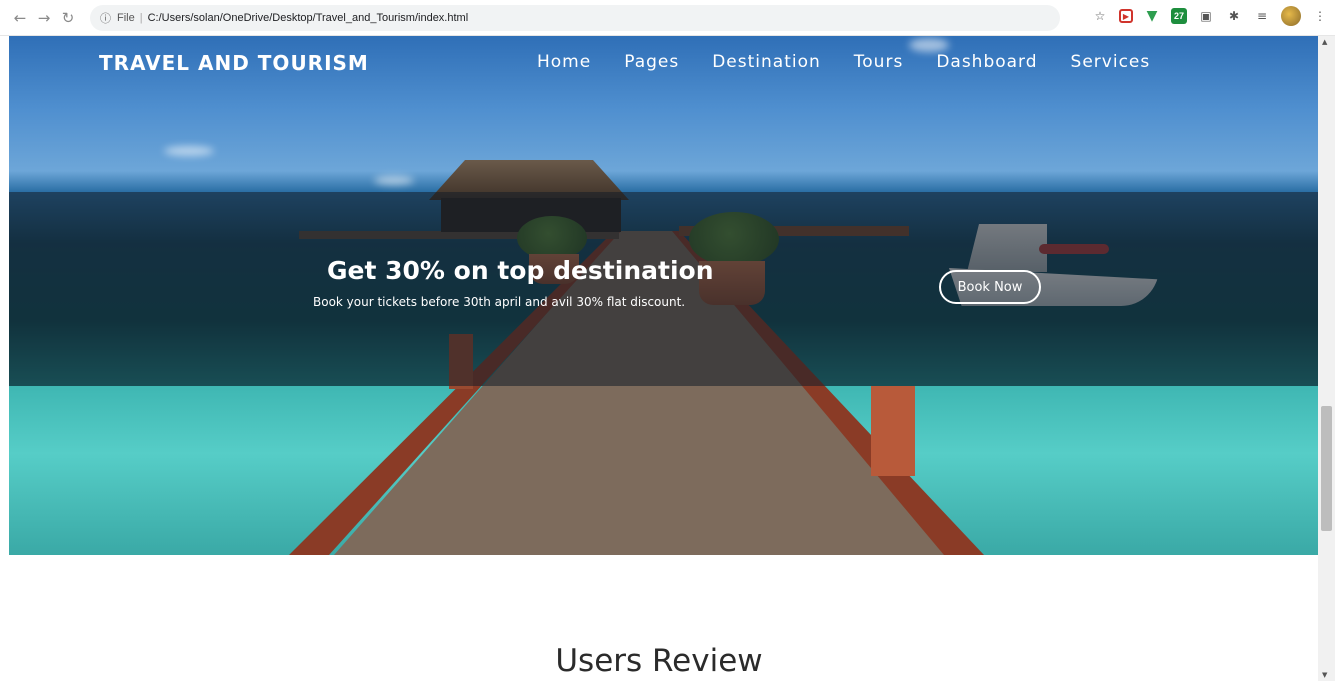 This screenshot has width=1335, height=681. I want to click on bookmark-star-icon: ☆, so click(1100, 16).